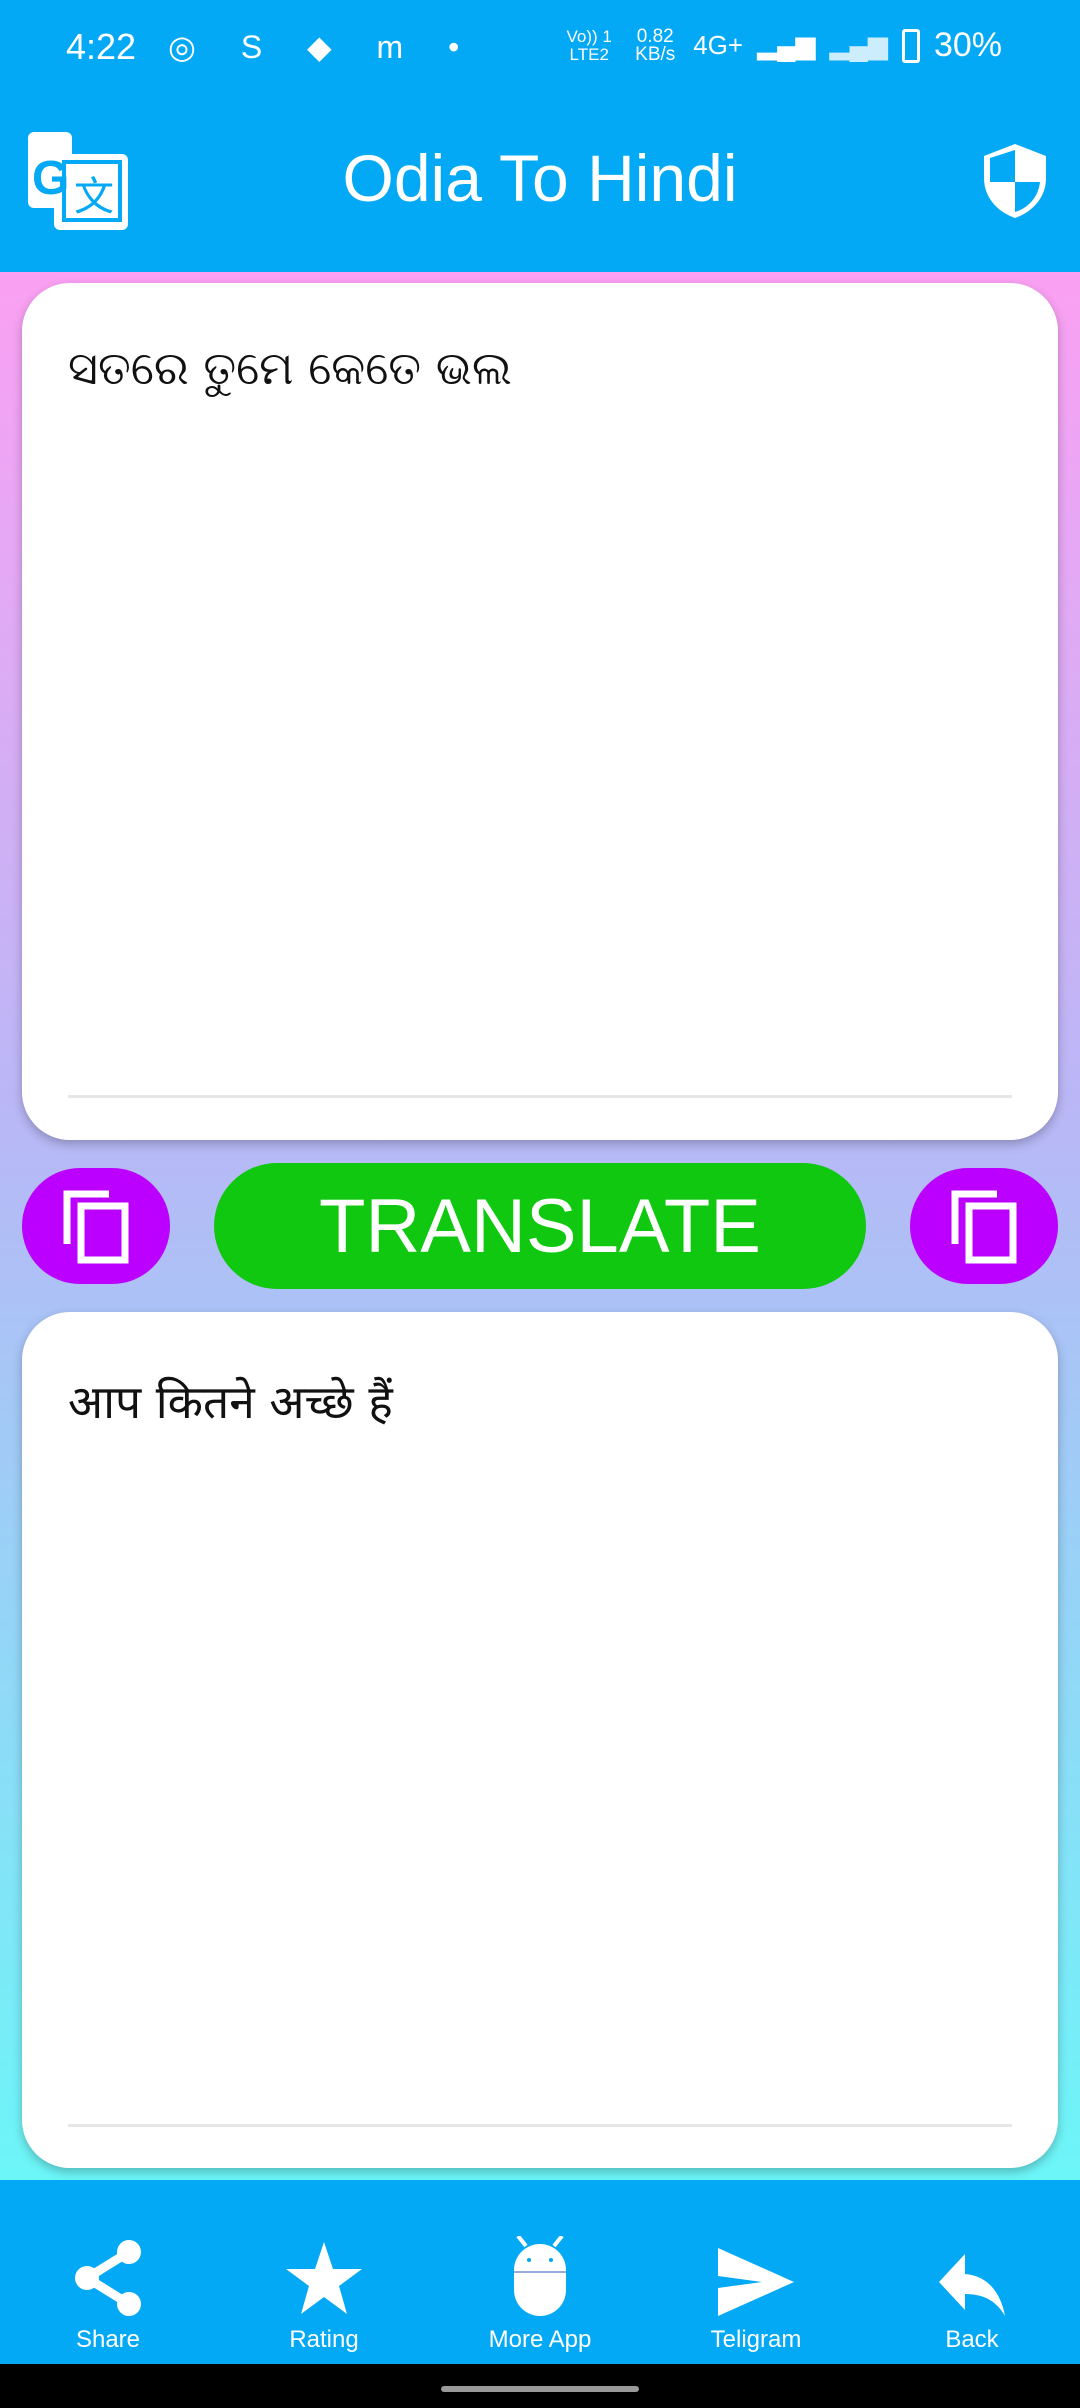 The width and height of the screenshot is (1080, 2408). I want to click on odia-input: ସତରେ ତୁମେ କେତେ ଭଲ, so click(290, 369).